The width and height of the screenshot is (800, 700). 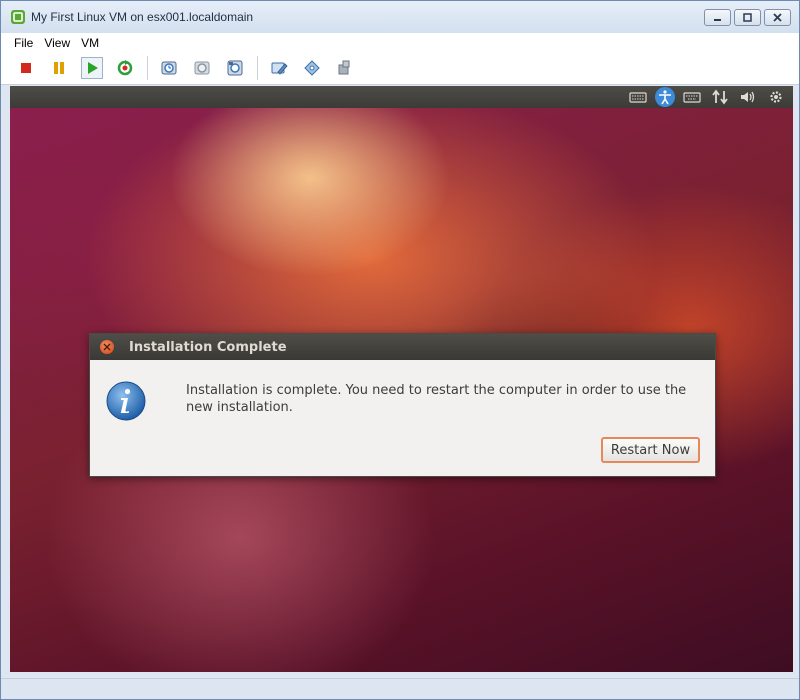 I want to click on title-bar: My First Linux VM on esx001.localdomain, so click(x=400, y=17).